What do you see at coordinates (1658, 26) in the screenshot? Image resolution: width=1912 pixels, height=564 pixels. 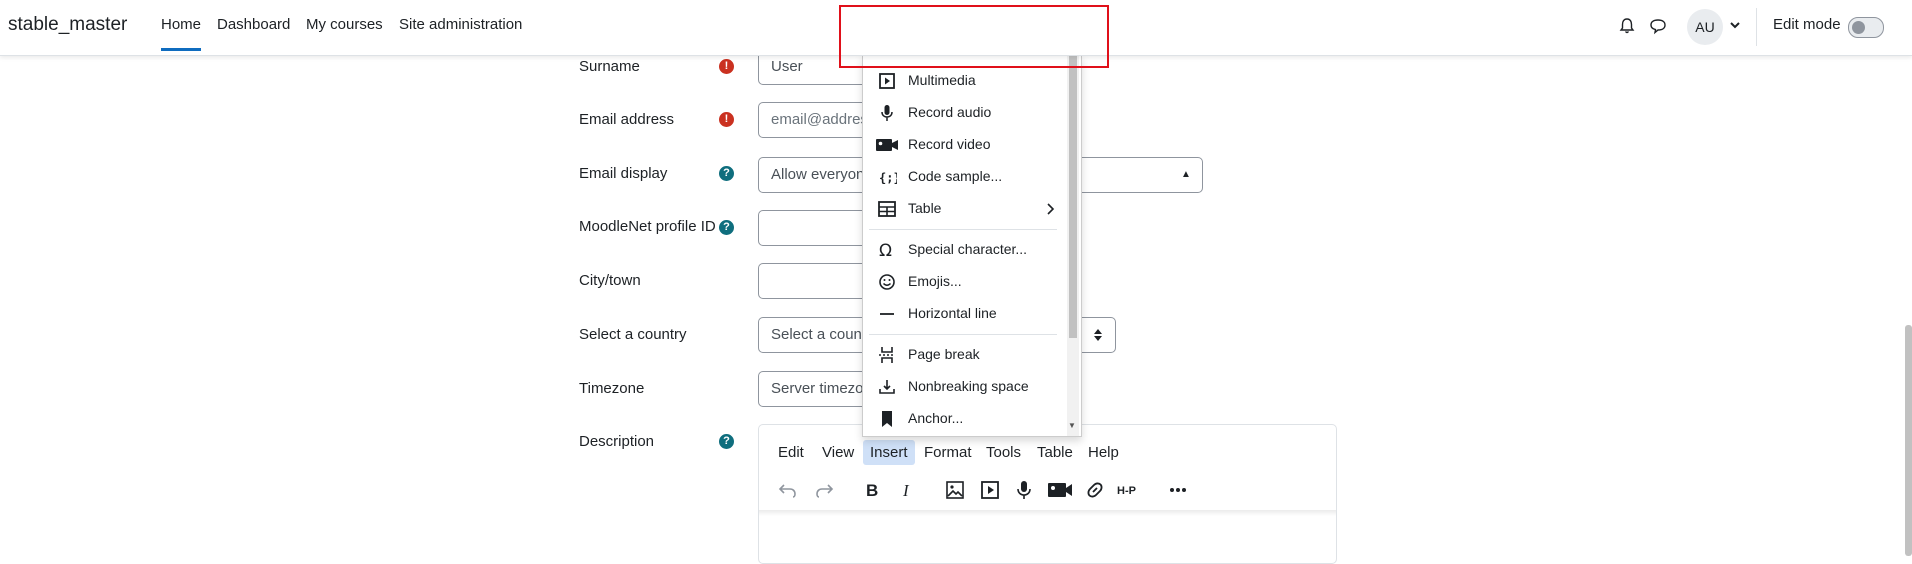 I see `chat-bubble-icon` at bounding box center [1658, 26].